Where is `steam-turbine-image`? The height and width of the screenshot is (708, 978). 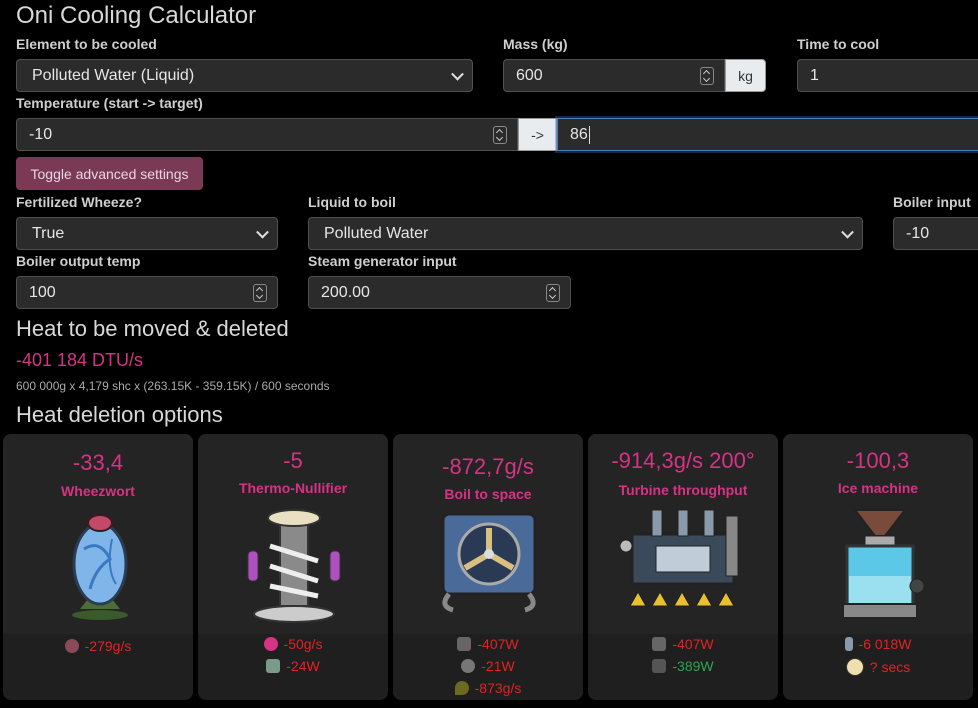
steam-turbine-image is located at coordinates (683, 564).